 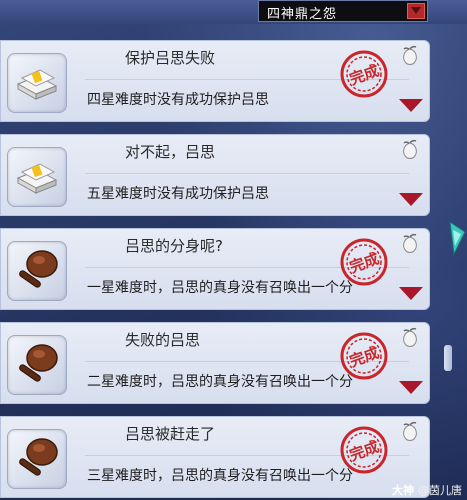 What do you see at coordinates (170, 58) in the screenshot?
I see `achievement-title: 保护吕思失败` at bounding box center [170, 58].